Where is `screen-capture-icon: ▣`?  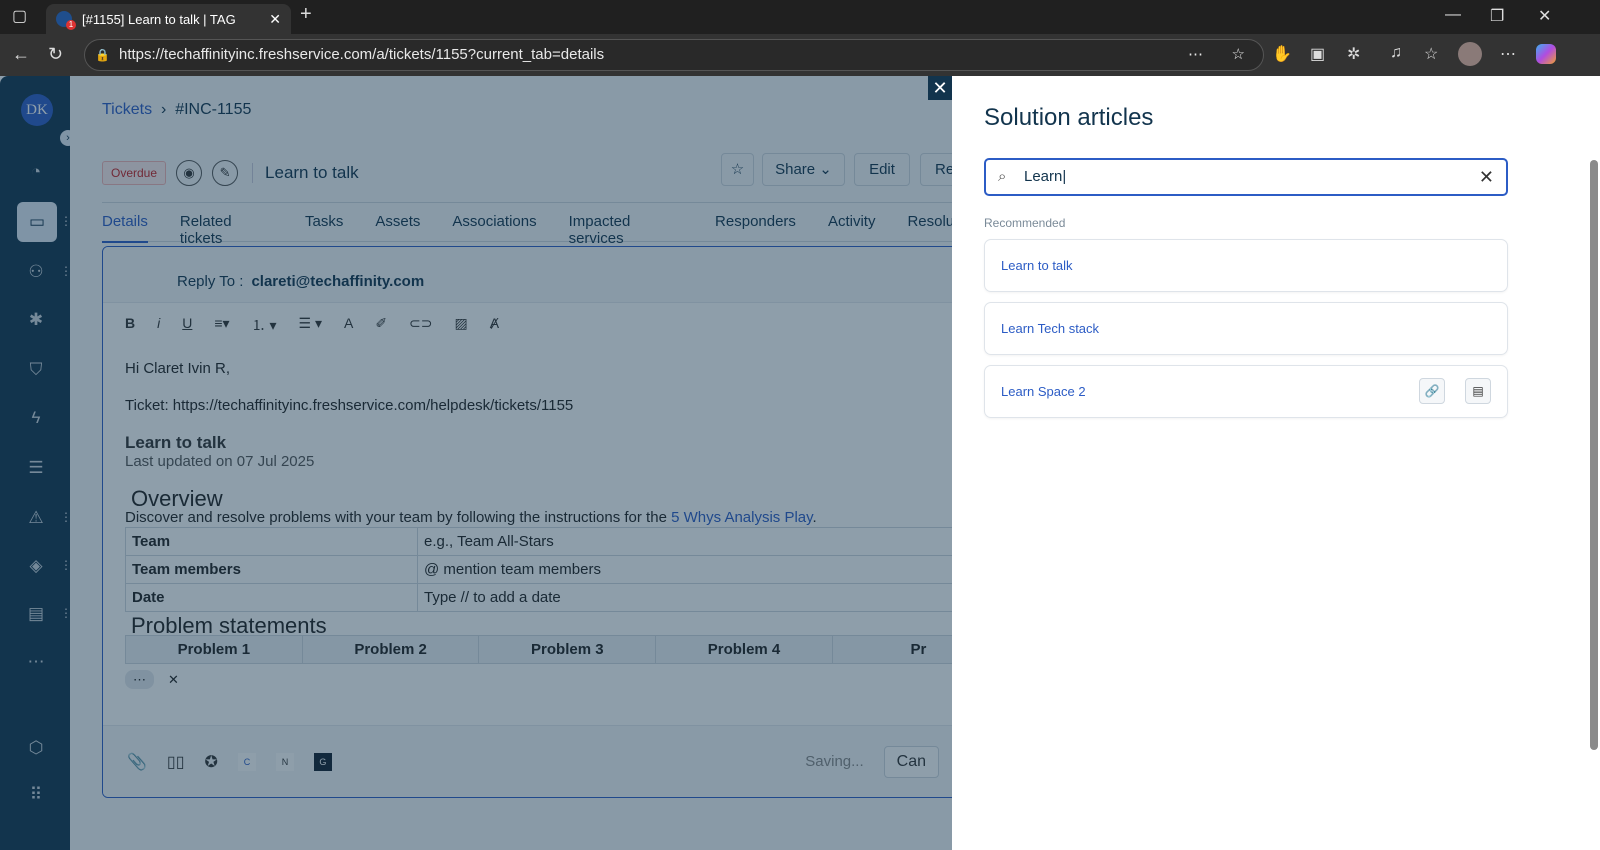 screen-capture-icon: ▣ is located at coordinates (1317, 54).